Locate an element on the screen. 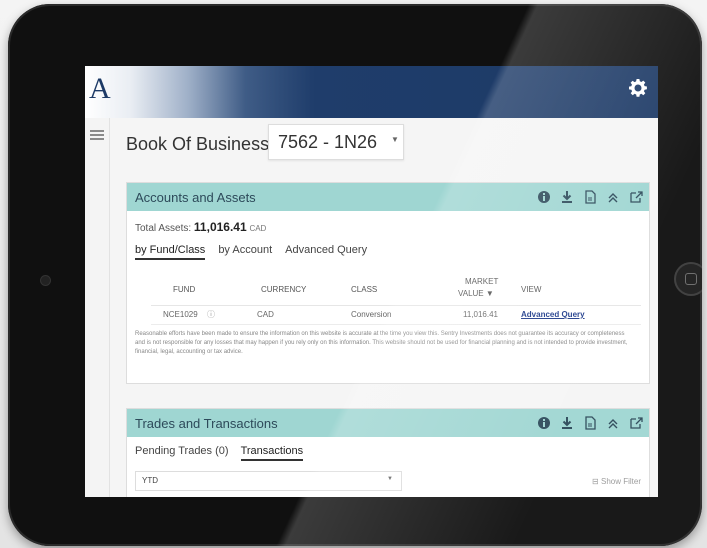 This screenshot has width=707, height=548. row-fund: NCE1029 is located at coordinates (180, 314).